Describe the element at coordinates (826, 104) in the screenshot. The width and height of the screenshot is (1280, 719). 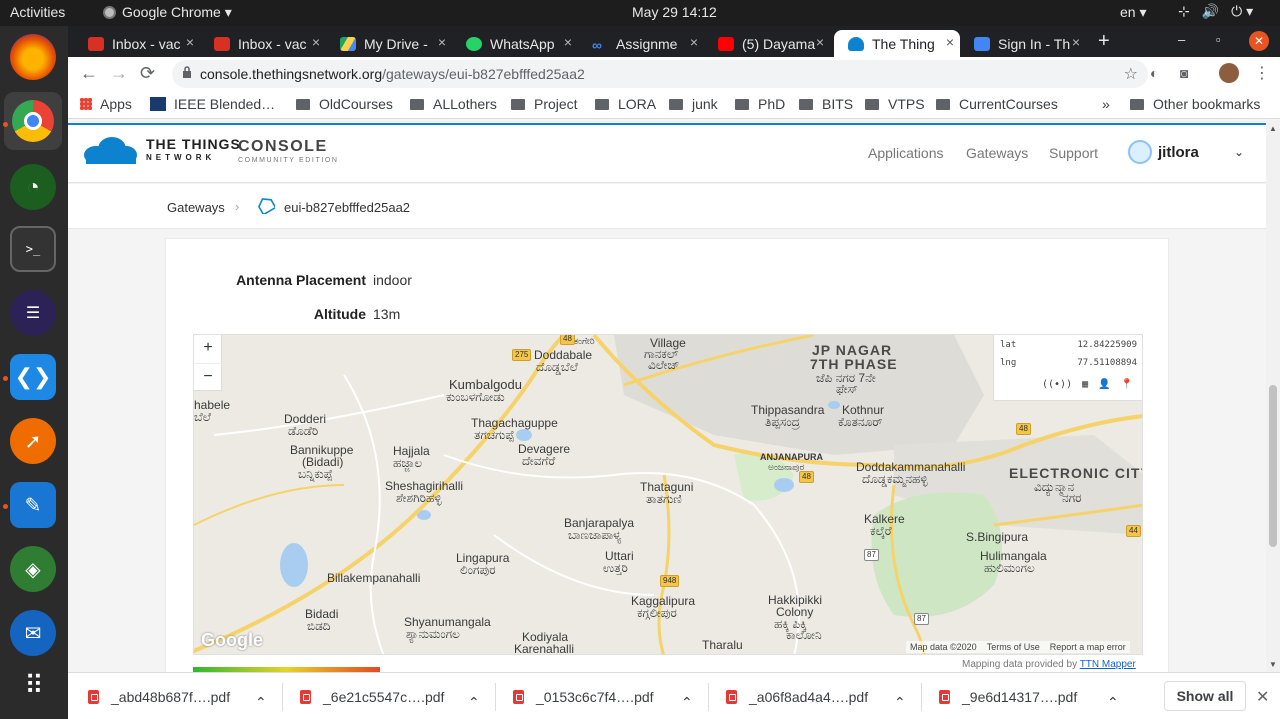
I see `bookmark-bits: BITS` at that location.